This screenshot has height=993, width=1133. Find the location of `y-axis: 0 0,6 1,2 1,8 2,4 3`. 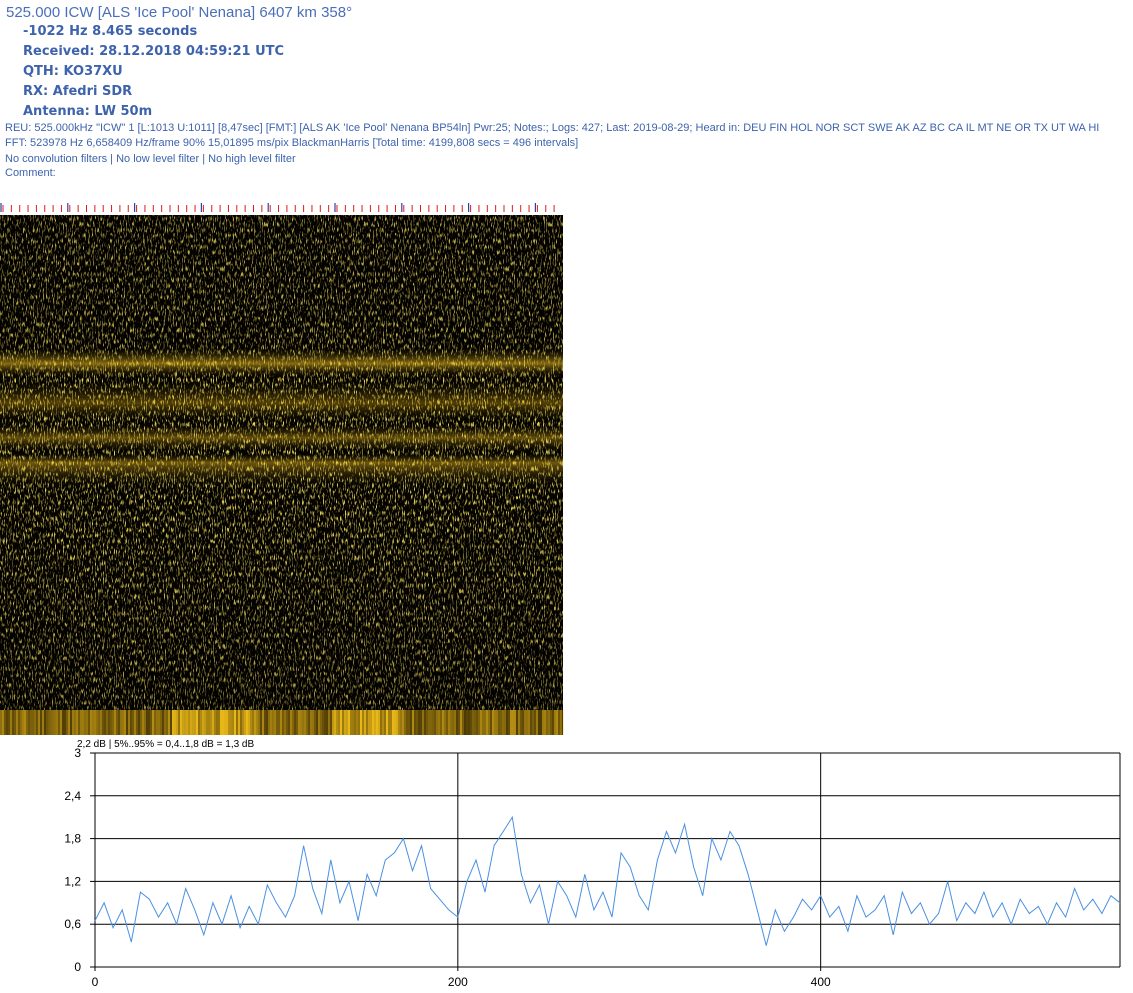

y-axis: 0 0,6 1,2 1,8 2,4 3 is located at coordinates (79, 860).